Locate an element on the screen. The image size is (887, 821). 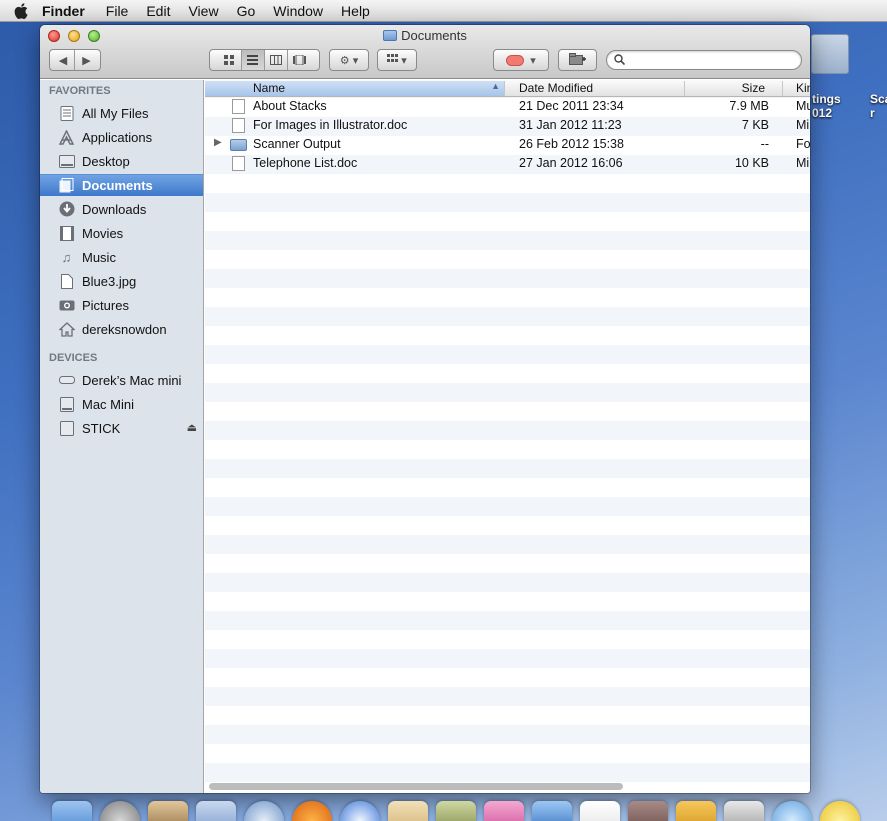
list-view-icon is located at coordinates (253, 60).